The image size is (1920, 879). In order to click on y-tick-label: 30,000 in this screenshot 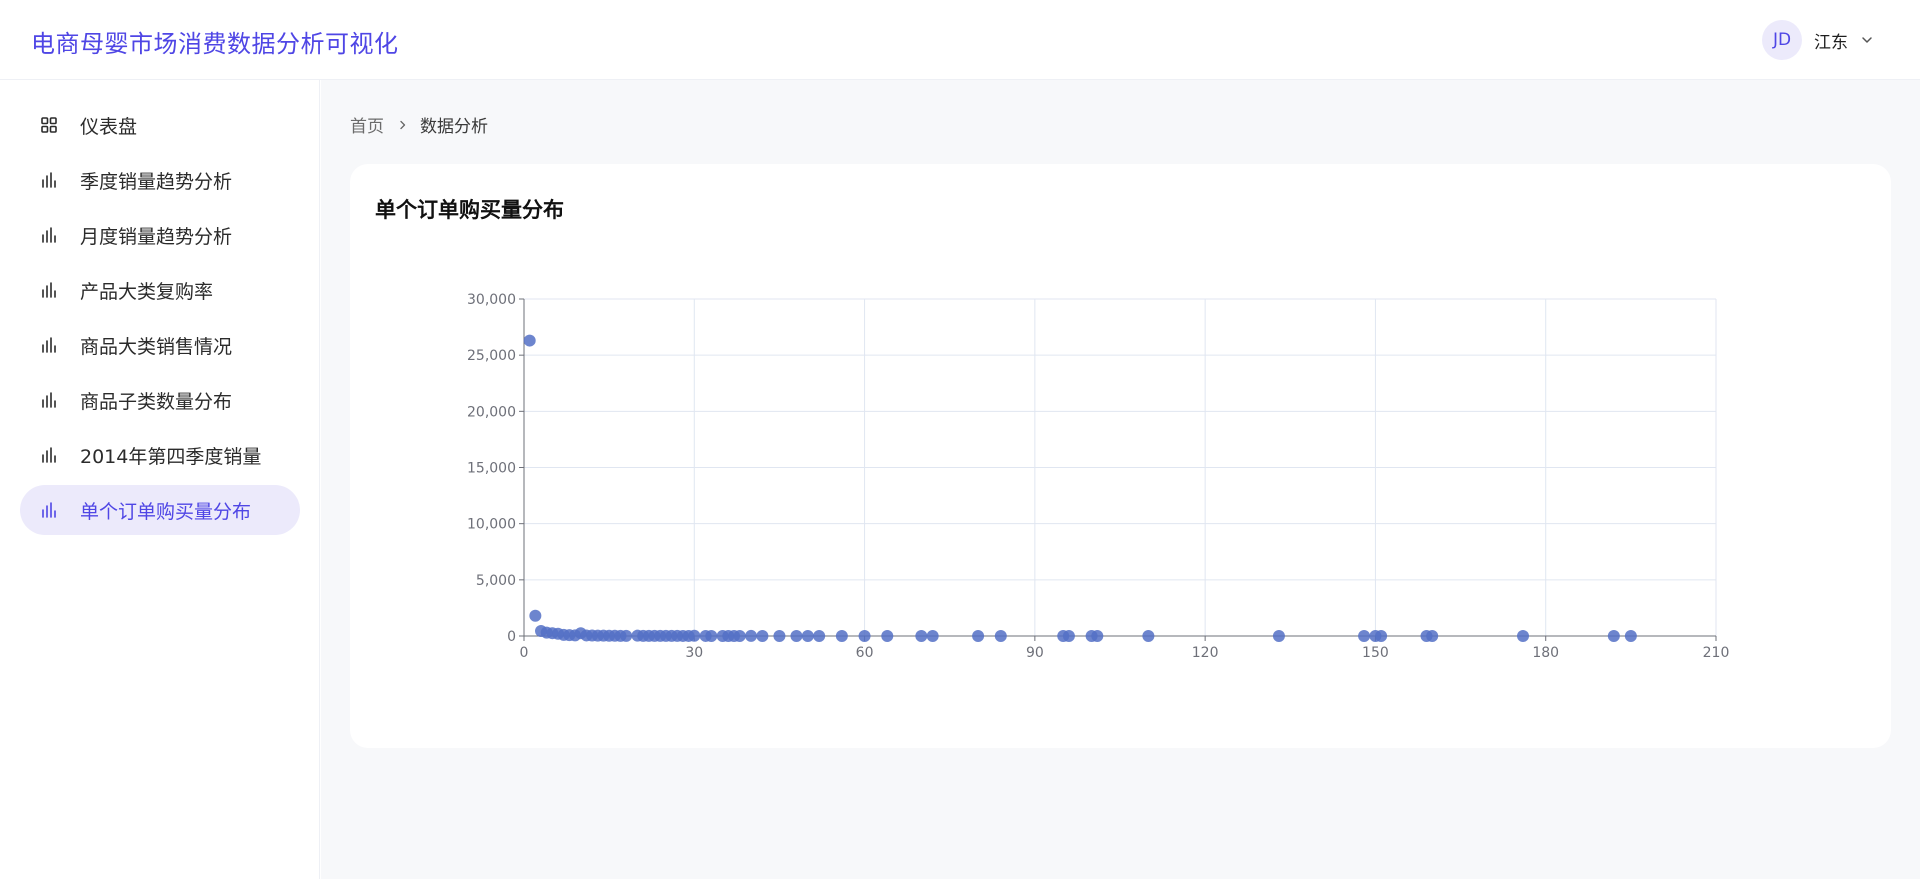, I will do `click(491, 300)`.